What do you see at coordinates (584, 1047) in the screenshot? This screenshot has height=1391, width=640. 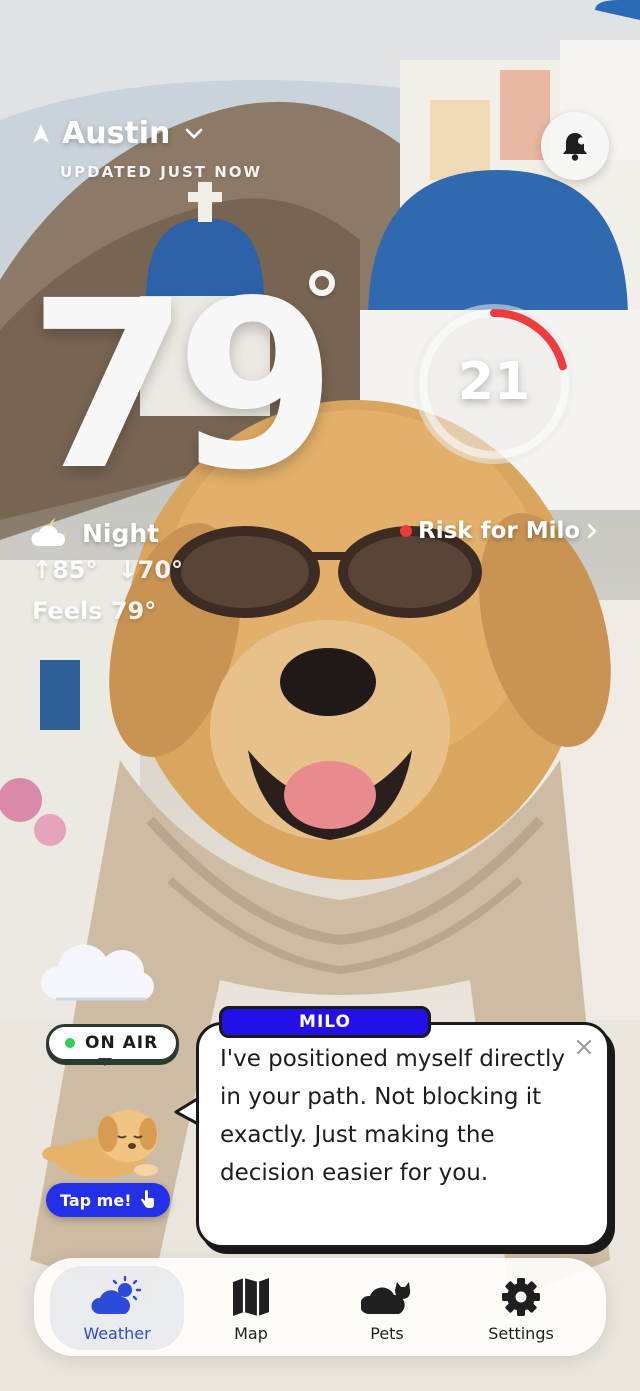 I see `close-icon` at bounding box center [584, 1047].